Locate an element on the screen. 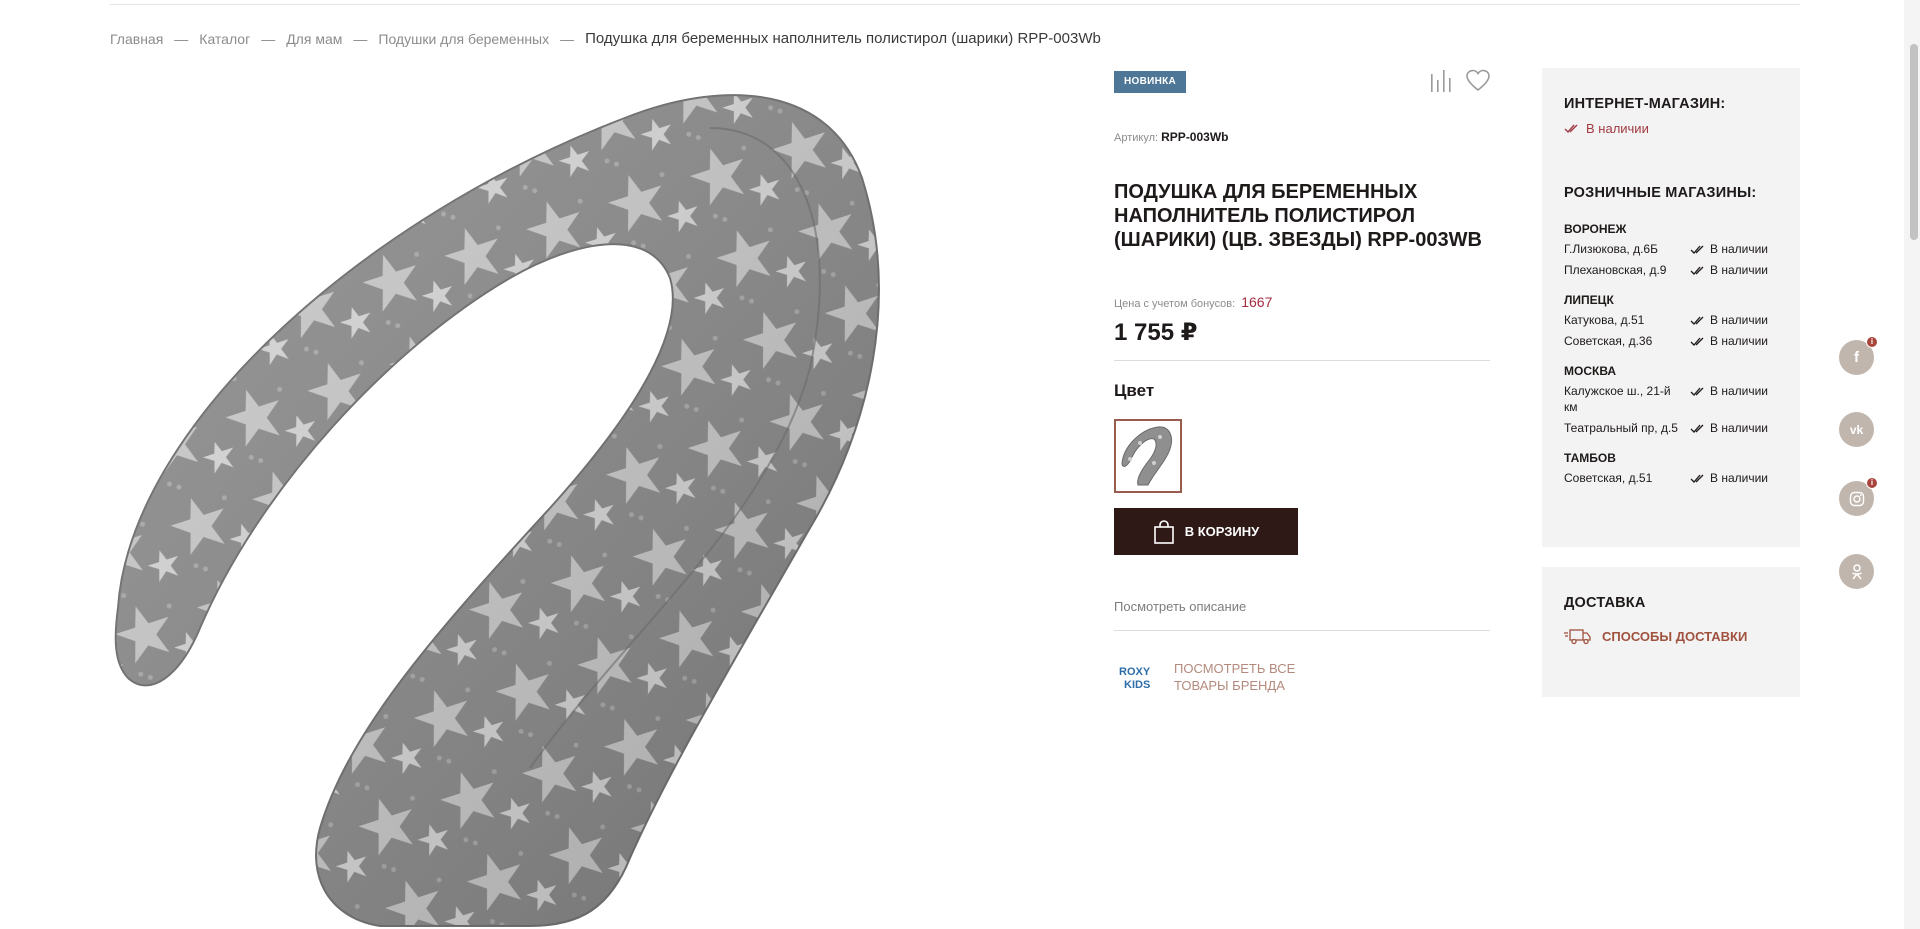 Image resolution: width=1920 pixels, height=929 pixels. color-label: Цвет is located at coordinates (1134, 390).